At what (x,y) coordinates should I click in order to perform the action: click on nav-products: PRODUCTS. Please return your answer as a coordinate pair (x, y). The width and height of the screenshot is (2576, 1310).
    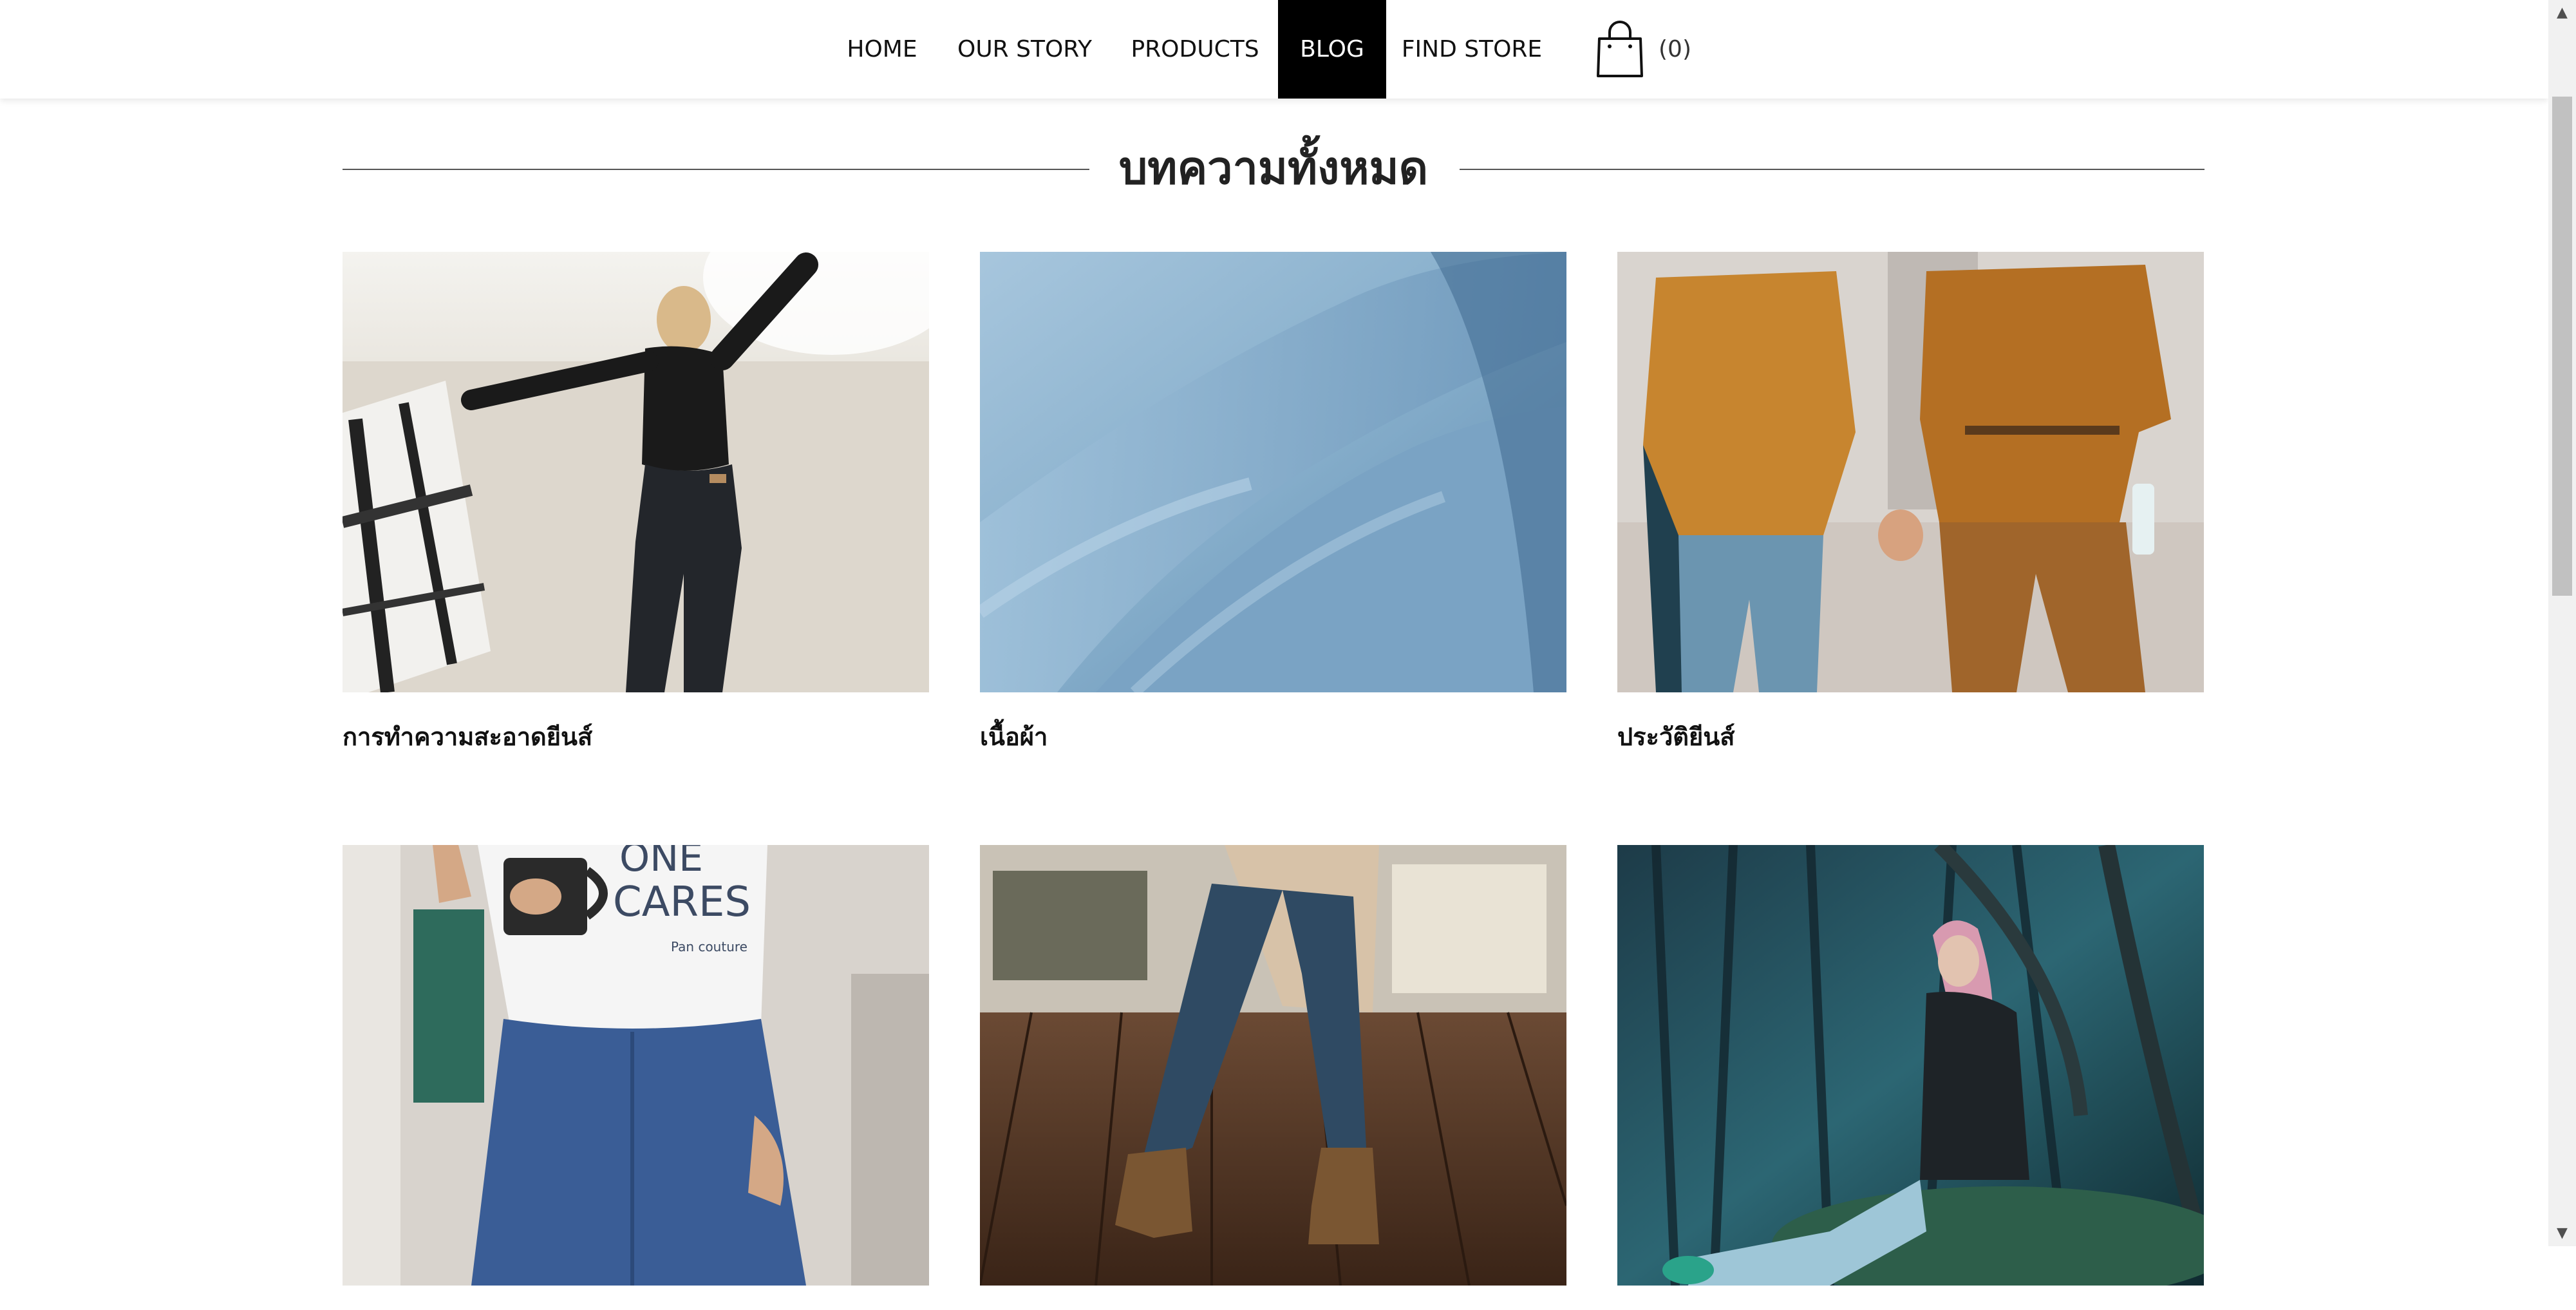
    Looking at the image, I should click on (1195, 50).